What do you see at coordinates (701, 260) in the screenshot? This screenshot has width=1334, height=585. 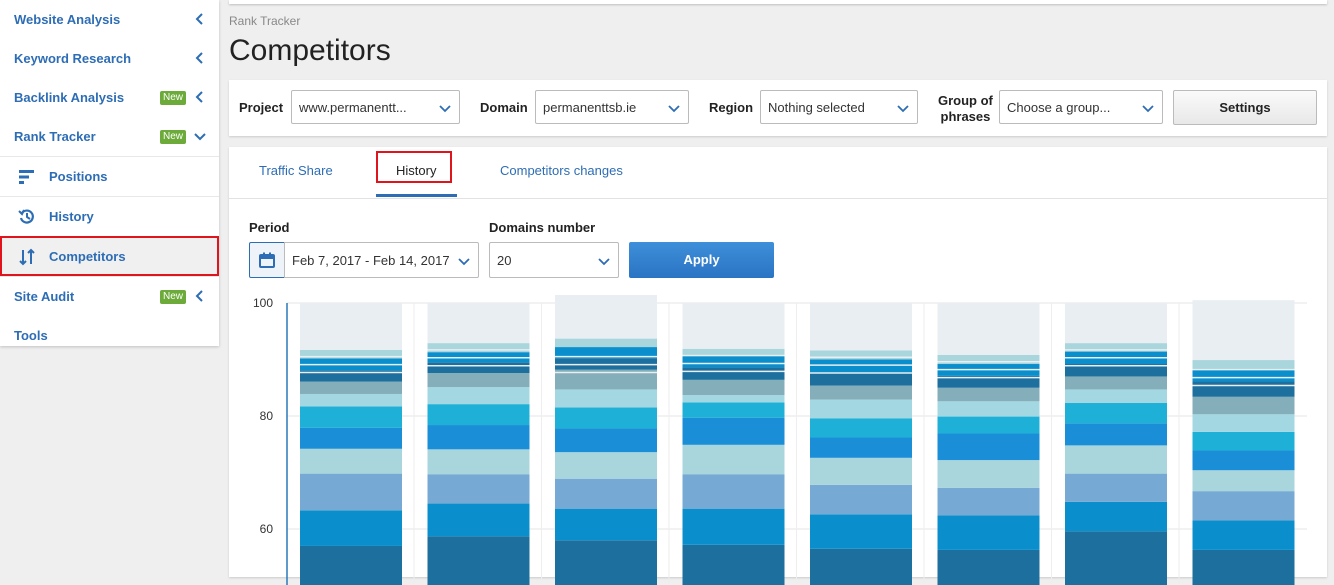 I see `apply-button: Apply` at bounding box center [701, 260].